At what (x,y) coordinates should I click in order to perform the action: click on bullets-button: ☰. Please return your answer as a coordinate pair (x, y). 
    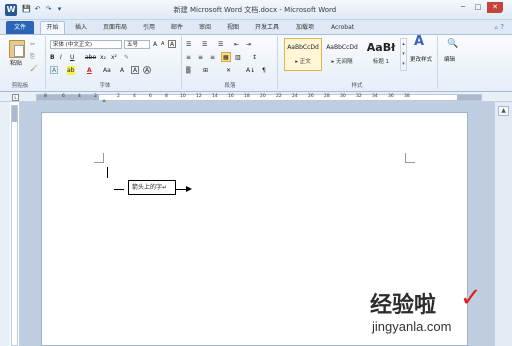
    Looking at the image, I should click on (188, 44).